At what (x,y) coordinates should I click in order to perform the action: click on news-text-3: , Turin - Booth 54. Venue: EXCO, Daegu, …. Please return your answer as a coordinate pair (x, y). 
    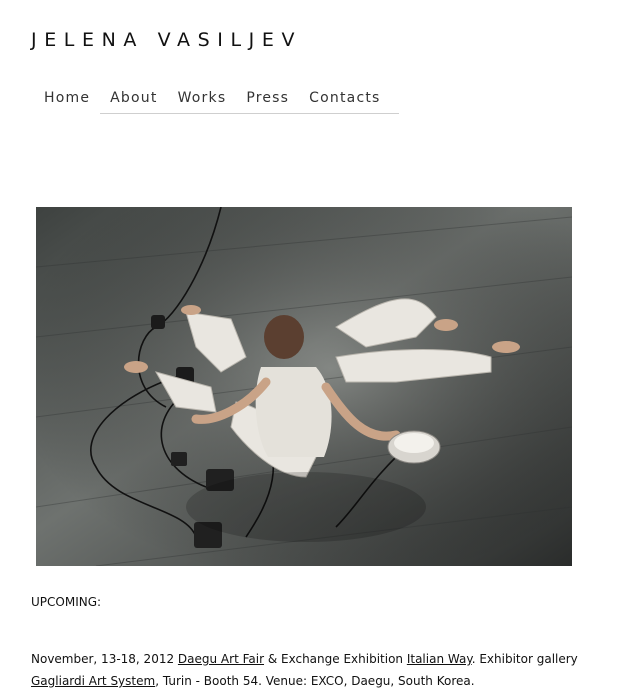
    Looking at the image, I should click on (315, 681).